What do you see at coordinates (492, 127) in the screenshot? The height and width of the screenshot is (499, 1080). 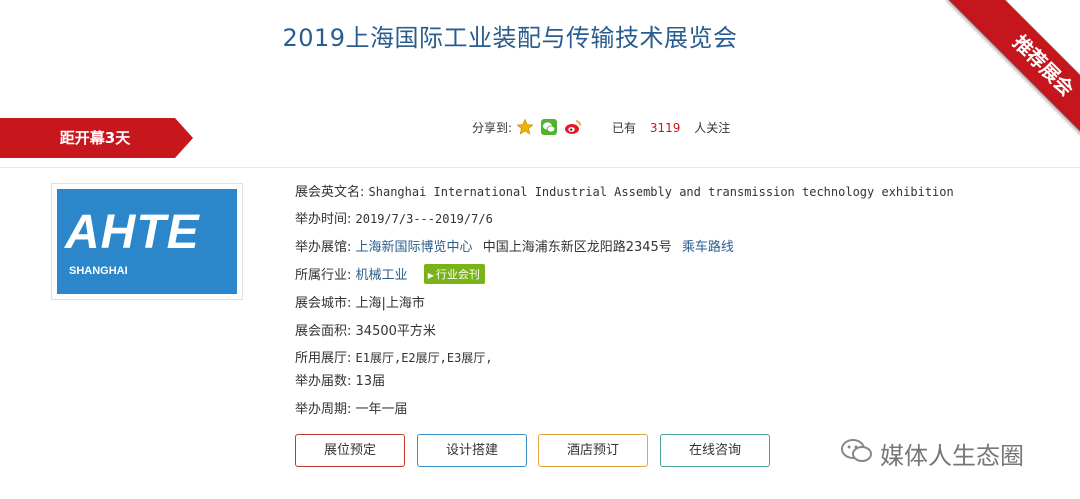 I see `share-label: 分享到:` at bounding box center [492, 127].